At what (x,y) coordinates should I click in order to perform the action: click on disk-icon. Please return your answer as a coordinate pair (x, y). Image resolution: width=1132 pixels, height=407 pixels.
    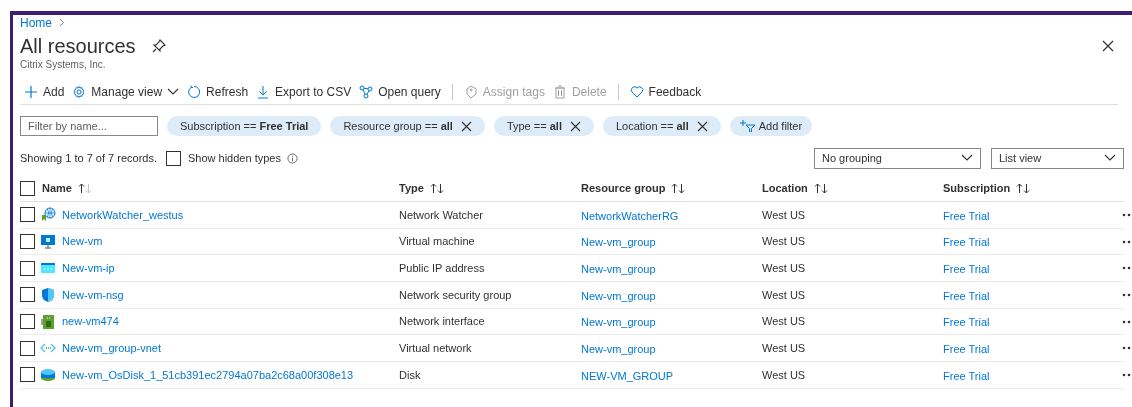
    Looking at the image, I should click on (48, 374).